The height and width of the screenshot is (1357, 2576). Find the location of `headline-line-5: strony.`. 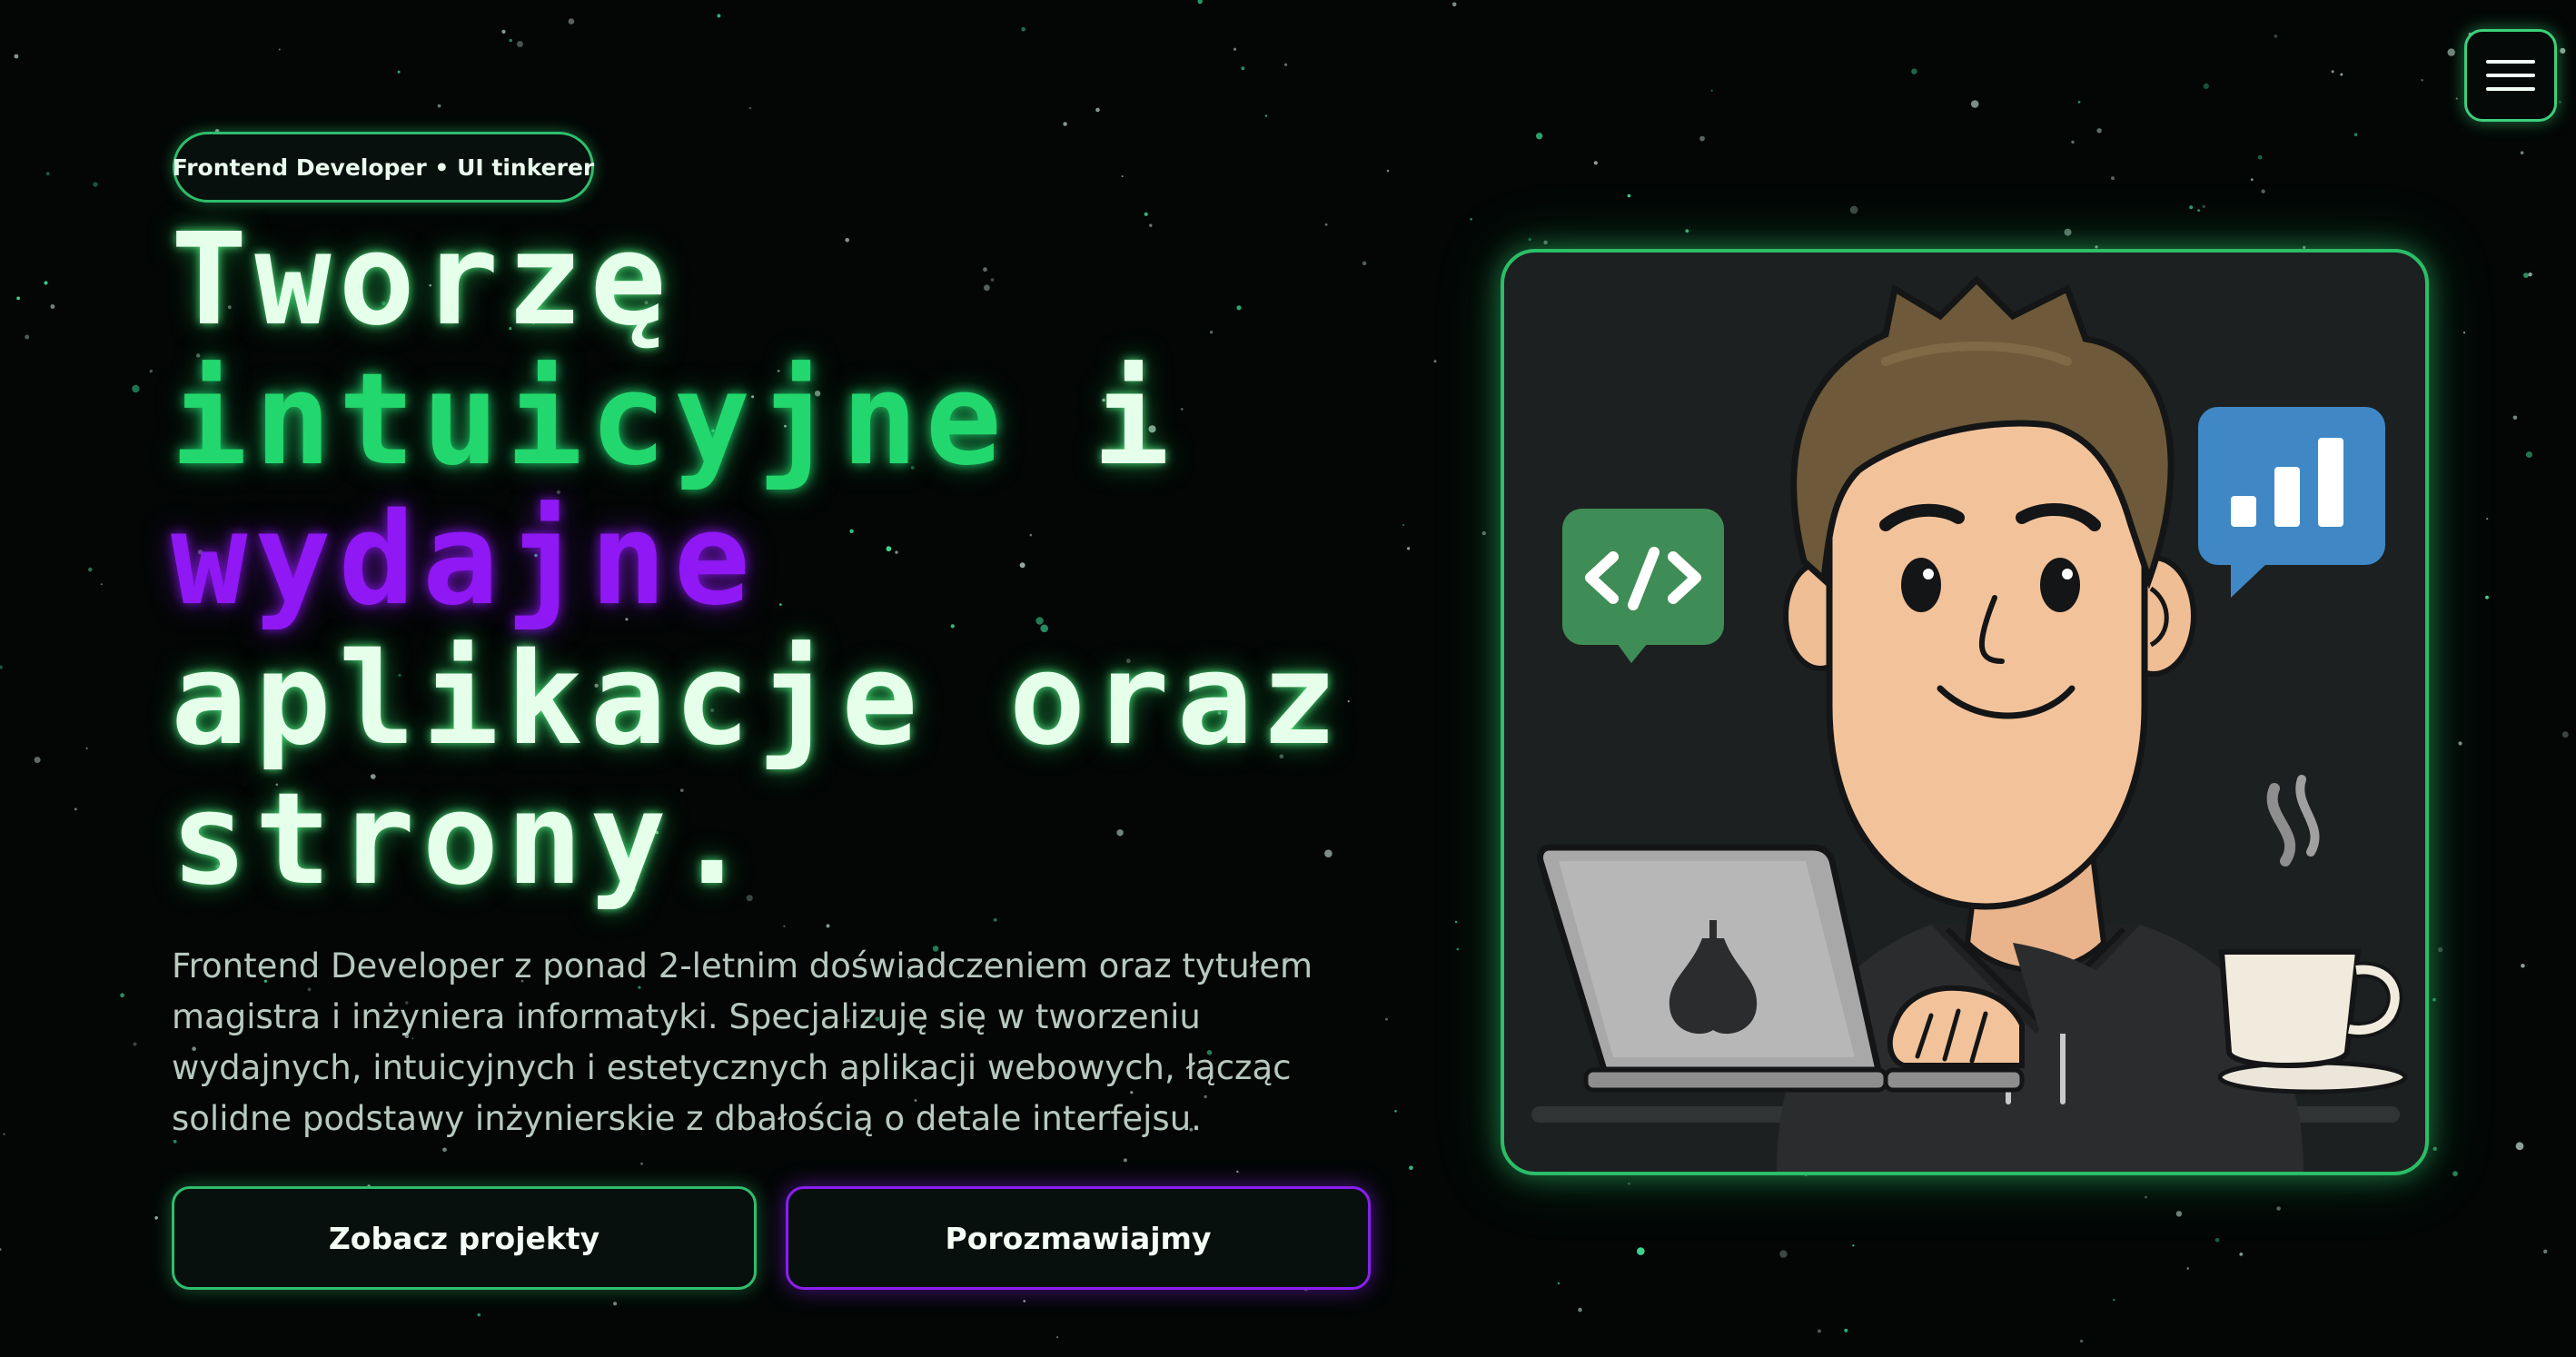

headline-line-5: strony. is located at coordinates (464, 840).